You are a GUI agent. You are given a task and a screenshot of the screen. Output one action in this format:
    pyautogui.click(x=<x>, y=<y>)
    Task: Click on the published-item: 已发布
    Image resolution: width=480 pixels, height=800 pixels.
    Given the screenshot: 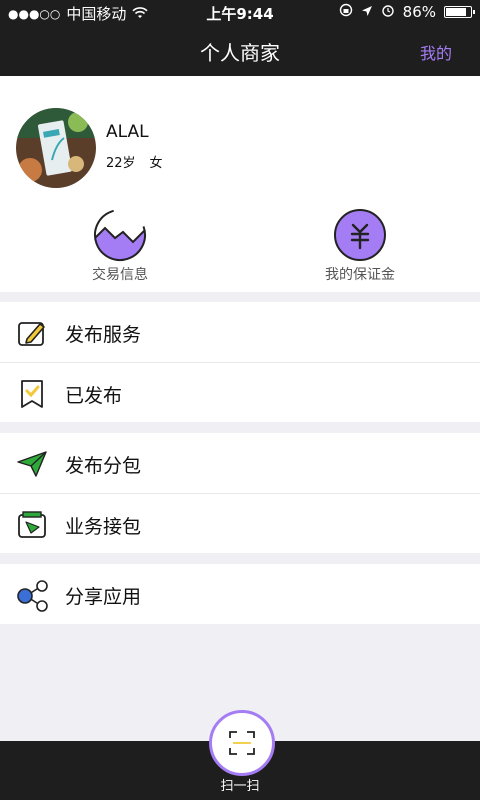 What is the action you would take?
    pyautogui.click(x=240, y=392)
    